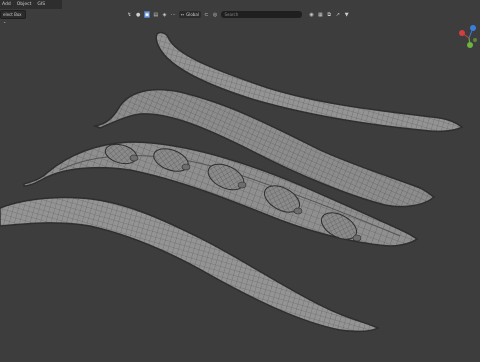 The width and height of the screenshot is (480, 362). I want to click on cursor-icon: ↯, so click(129, 14).